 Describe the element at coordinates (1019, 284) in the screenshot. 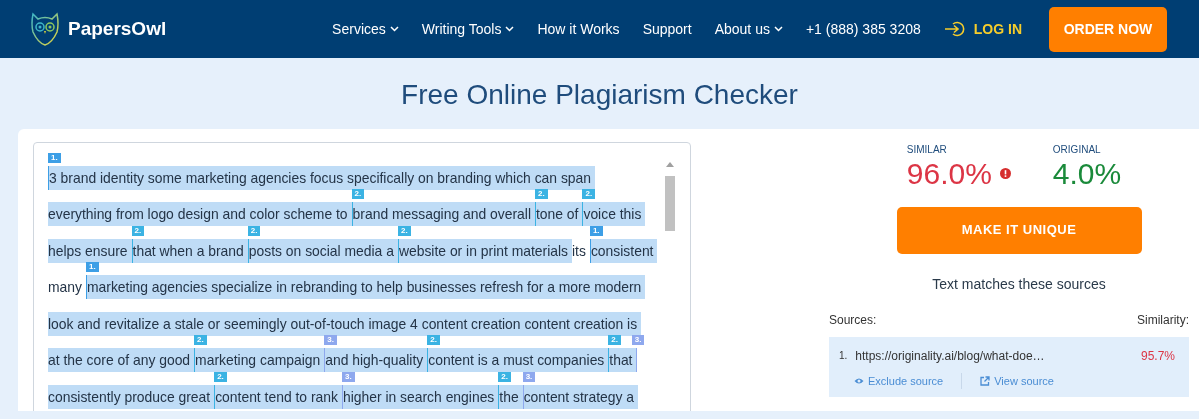

I see `section-heading: Text matches these sources` at that location.